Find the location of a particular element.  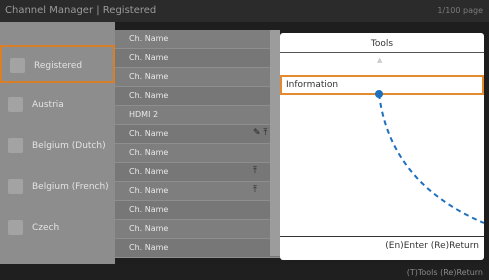

annotation-connector is located at coordinates (429, 157).